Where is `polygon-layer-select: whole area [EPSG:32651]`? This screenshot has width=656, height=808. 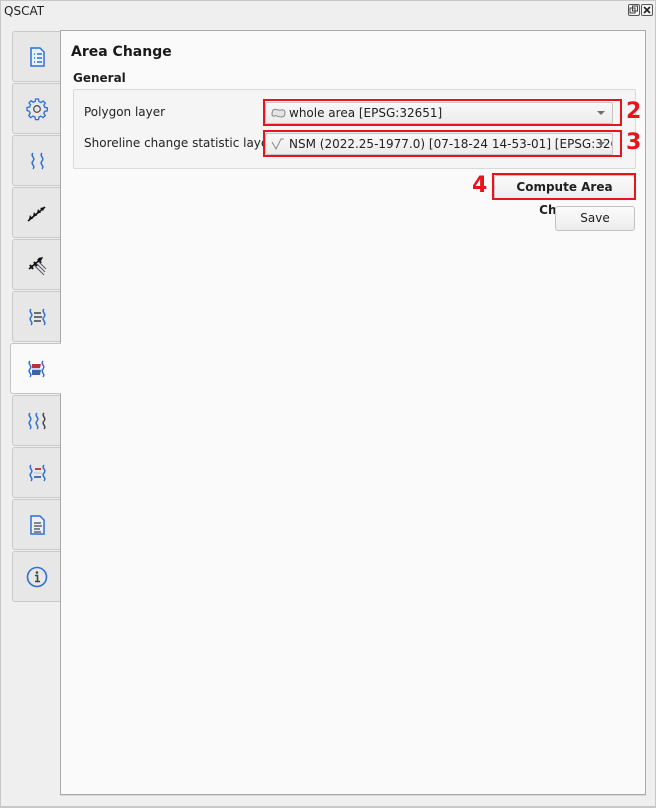
polygon-layer-select: whole area [EPSG:32651] is located at coordinates (439, 113).